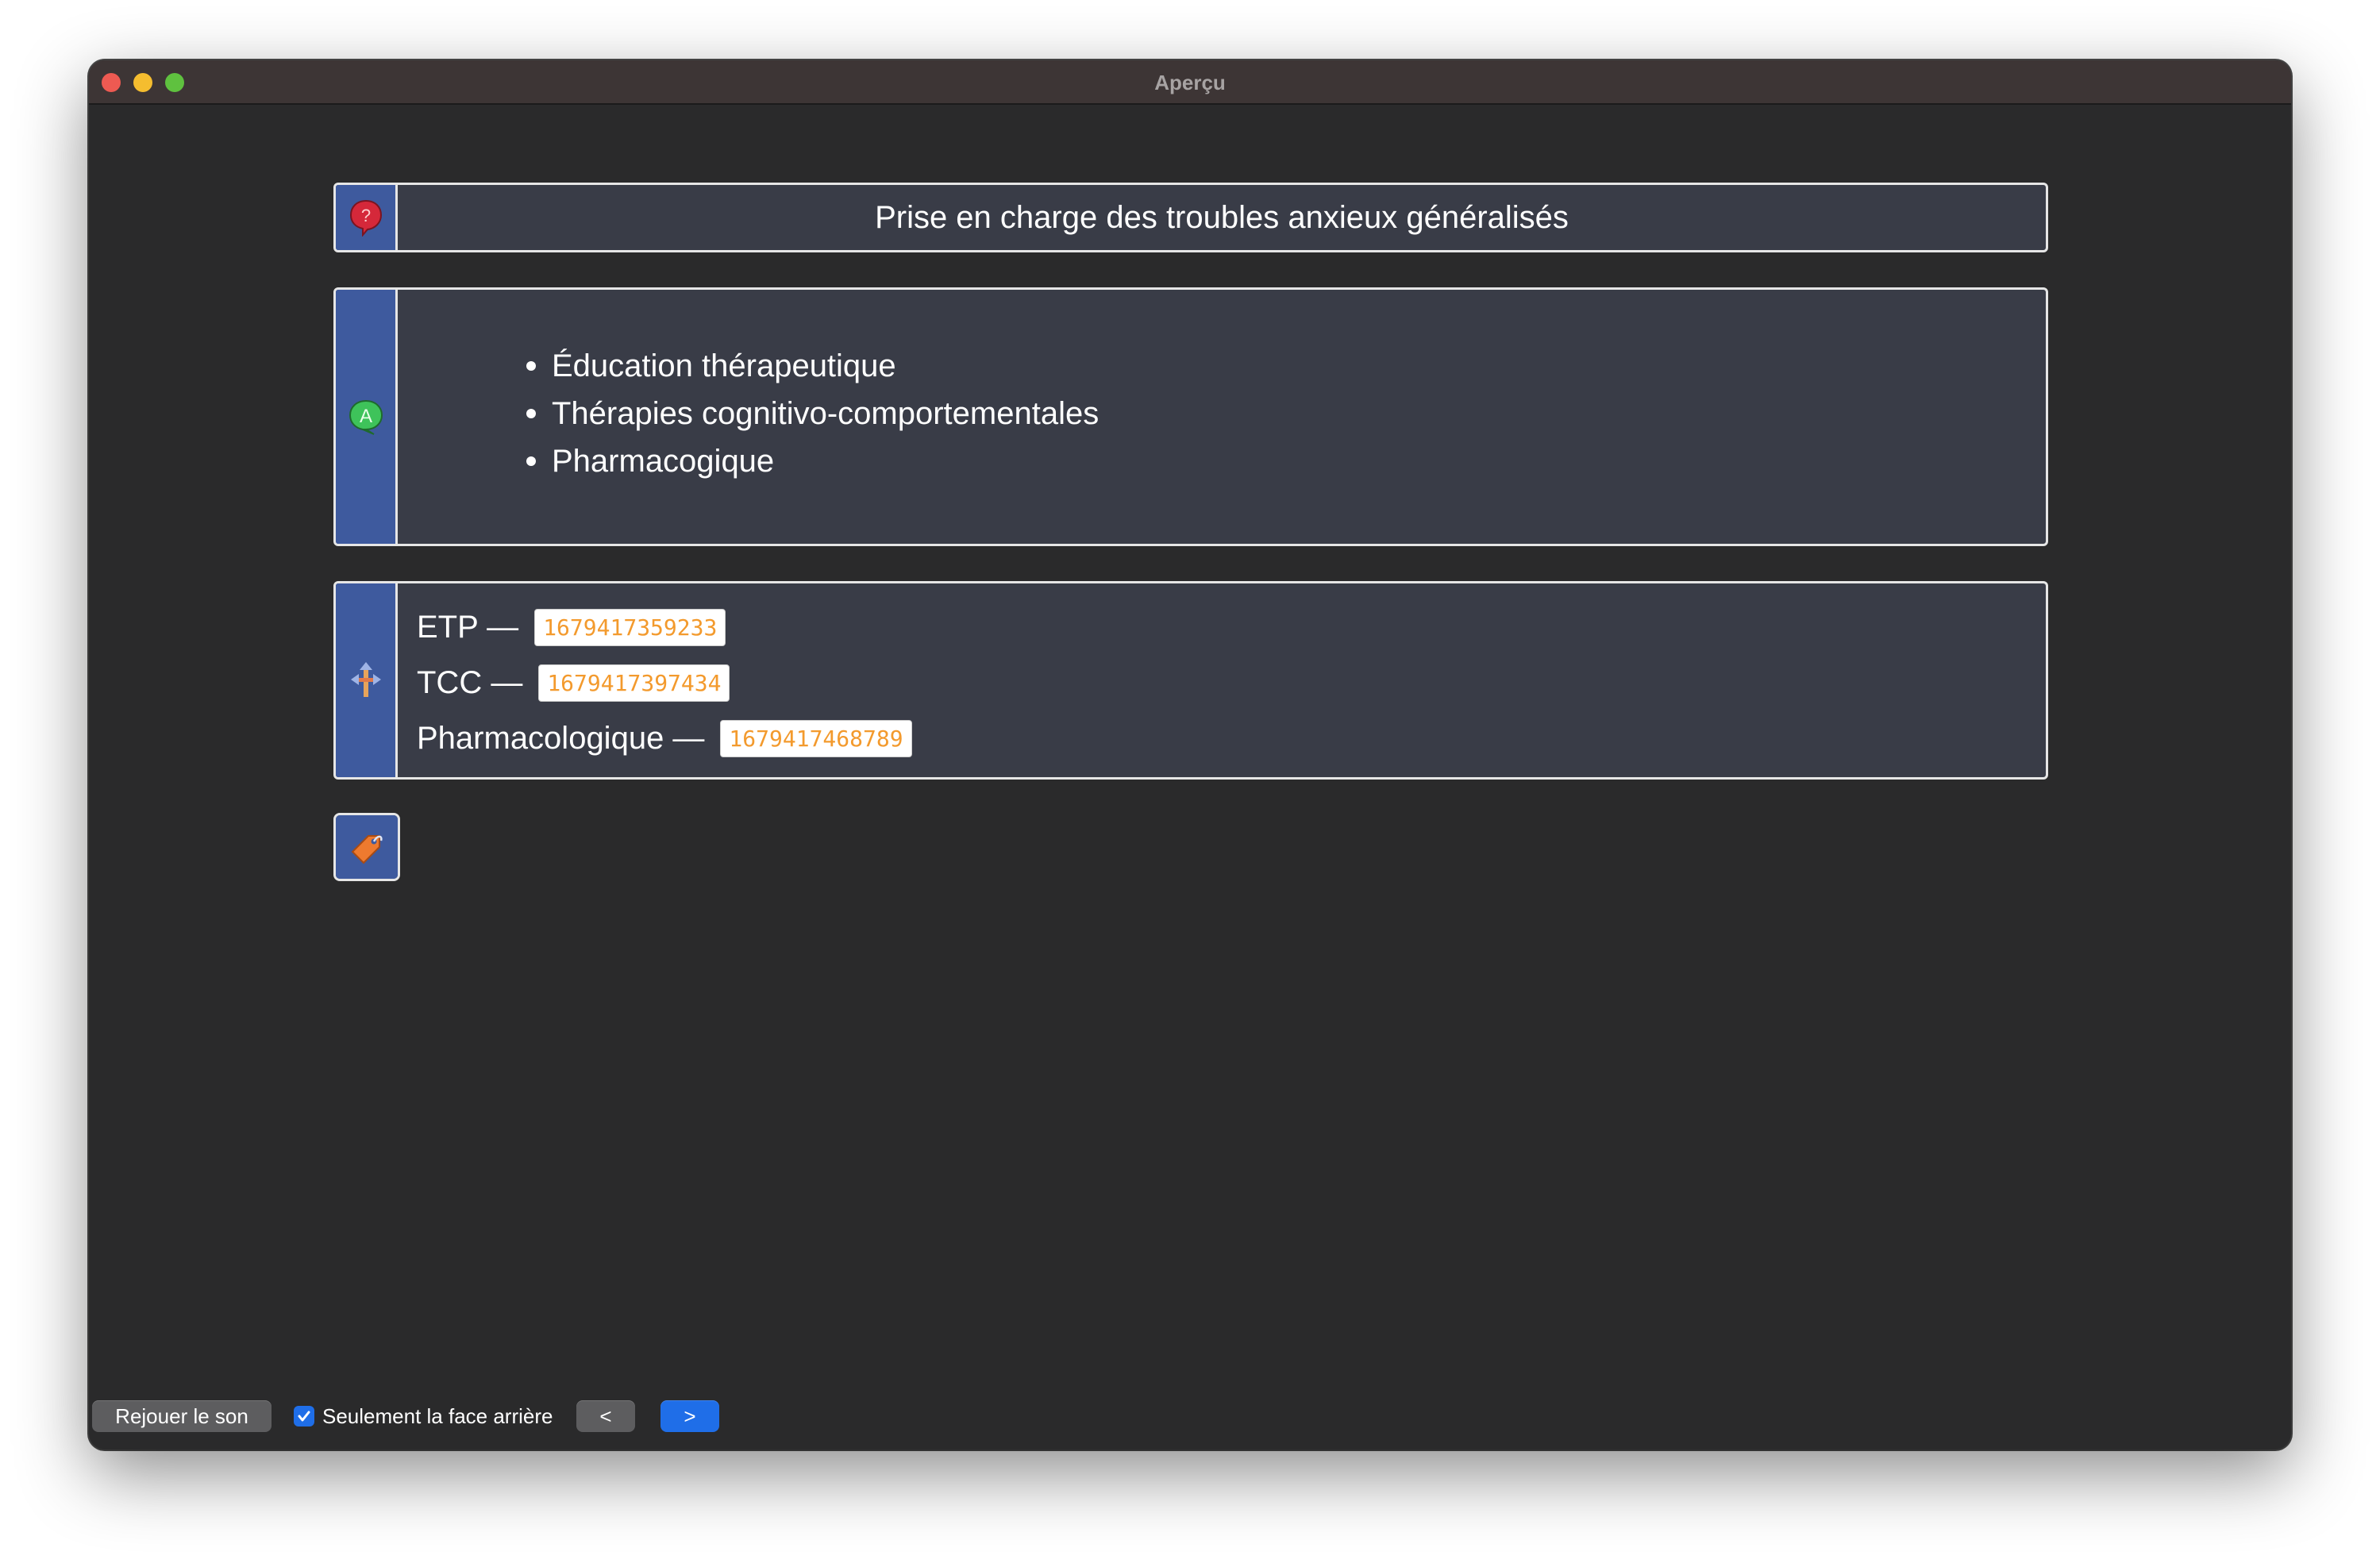 This screenshot has height=1567, width=2380. What do you see at coordinates (561, 738) in the screenshot?
I see `link-label: Pharmacologique —` at bounding box center [561, 738].